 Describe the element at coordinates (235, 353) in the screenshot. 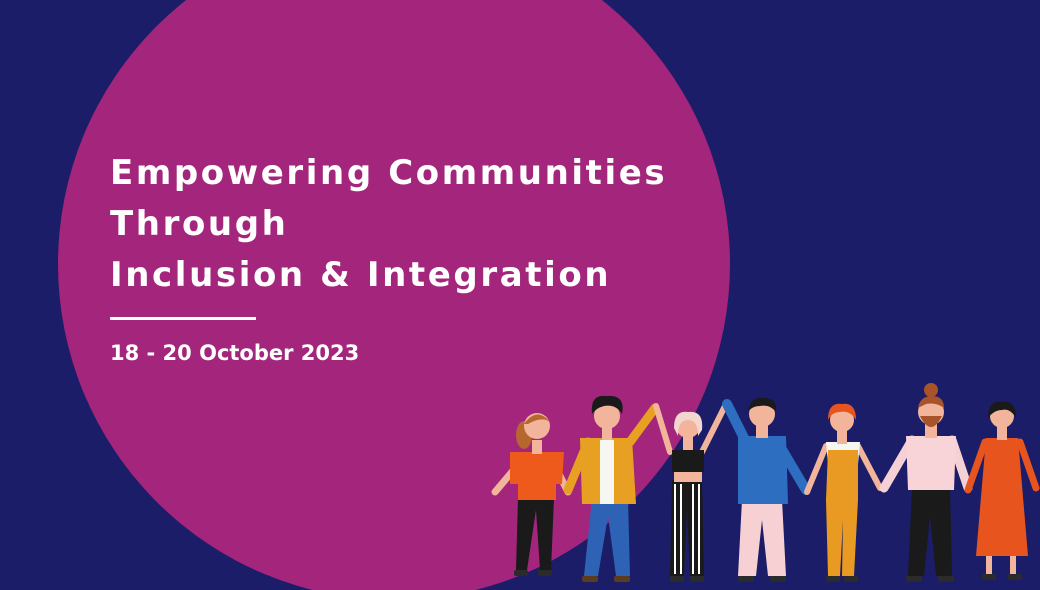

I see `event-date: 18 - 20 October 2023` at that location.